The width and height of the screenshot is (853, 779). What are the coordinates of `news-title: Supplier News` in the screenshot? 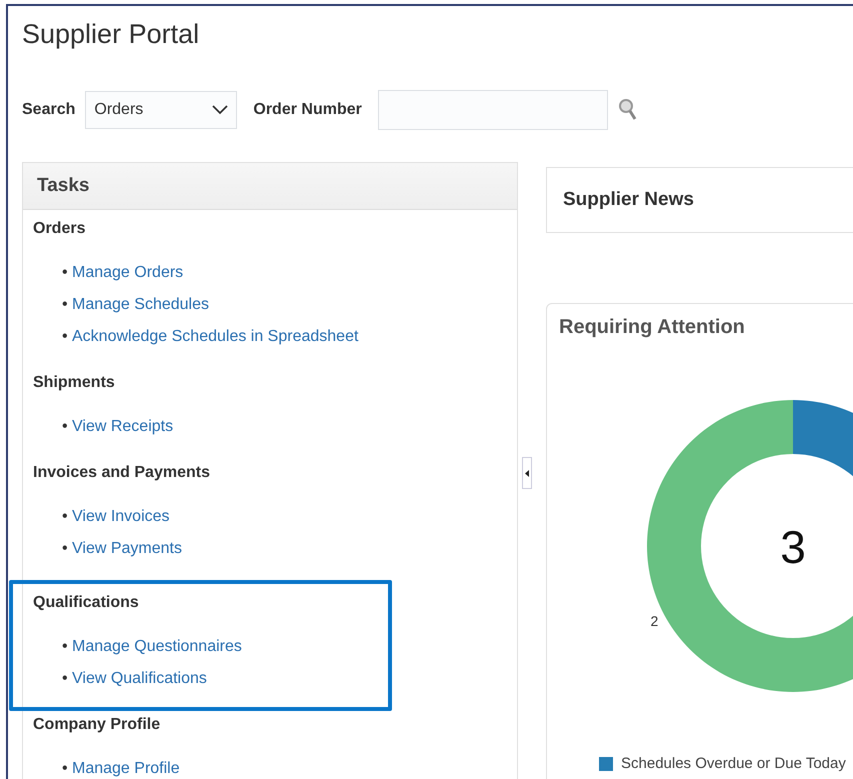 It's located at (628, 200).